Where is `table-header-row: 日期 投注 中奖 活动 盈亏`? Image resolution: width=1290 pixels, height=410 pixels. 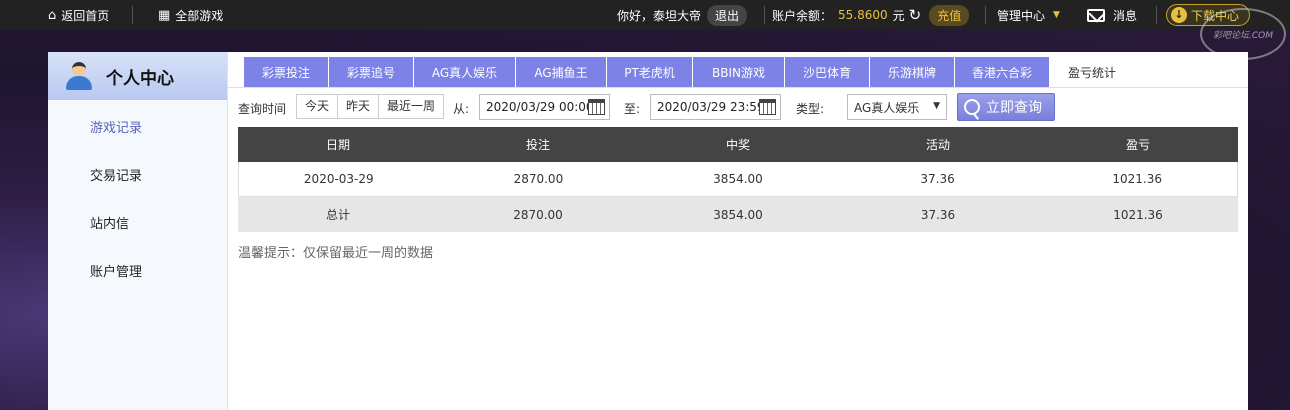
table-header-row: 日期 投注 中奖 活动 盈亏 is located at coordinates (738, 144).